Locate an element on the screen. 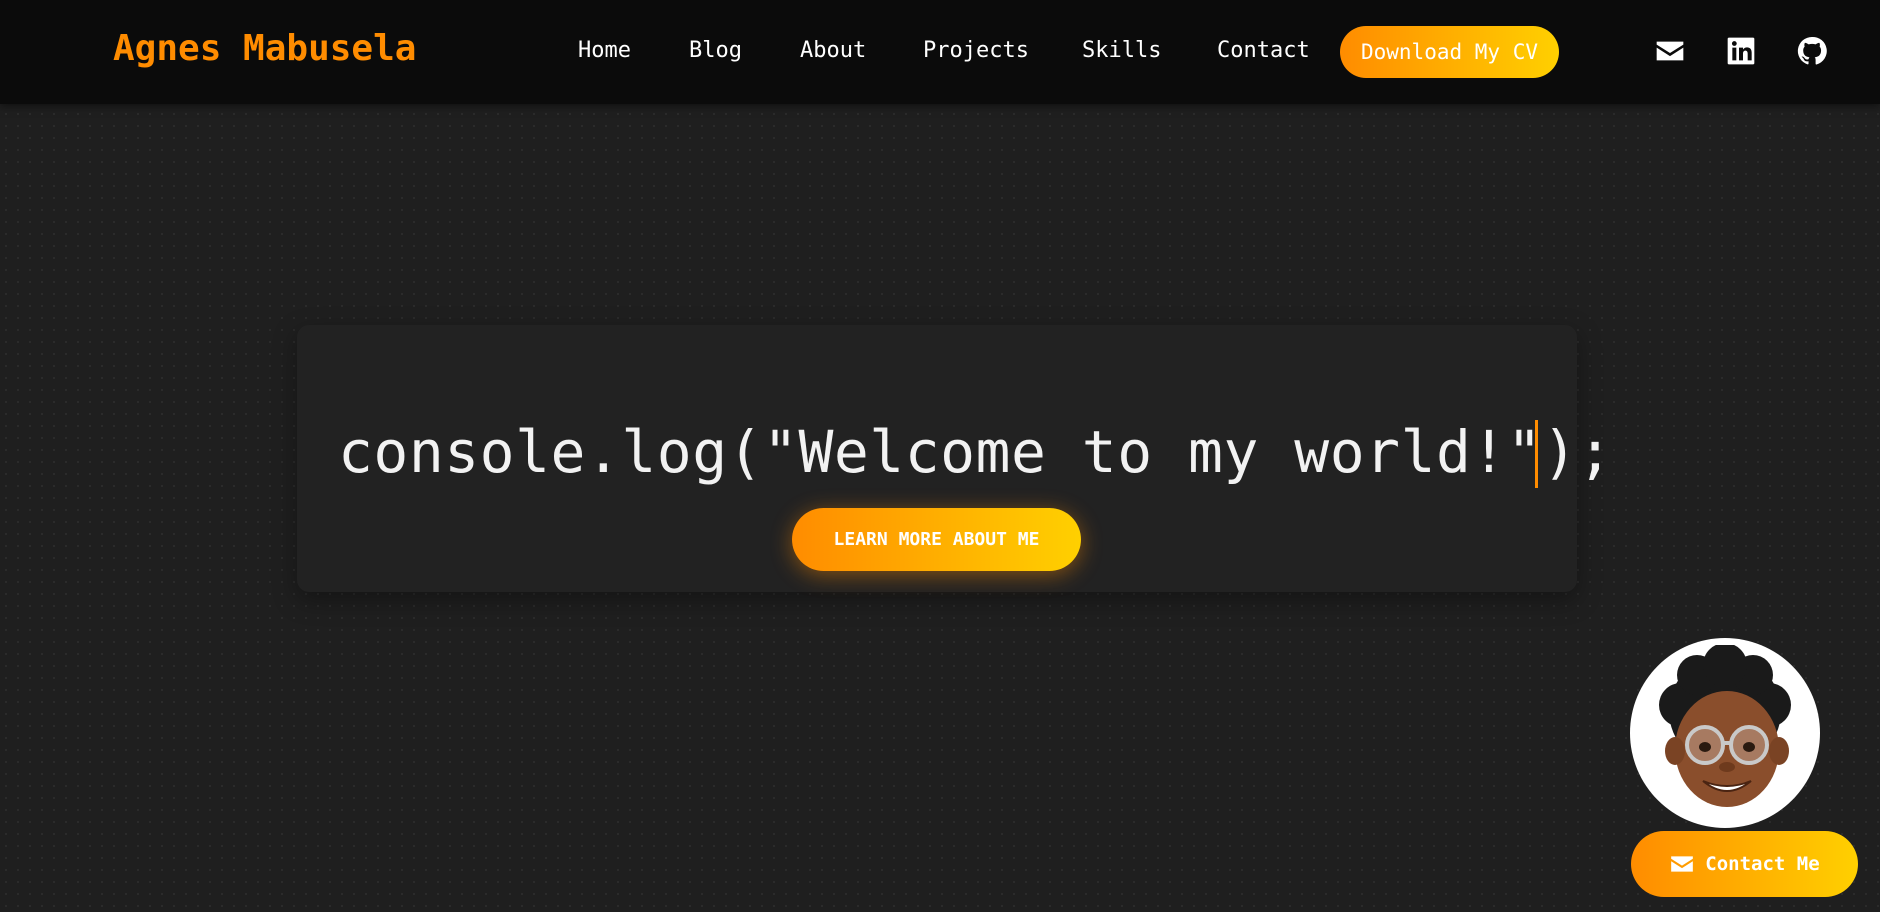 The image size is (1880, 912). nav-blog: Blog is located at coordinates (715, 50).